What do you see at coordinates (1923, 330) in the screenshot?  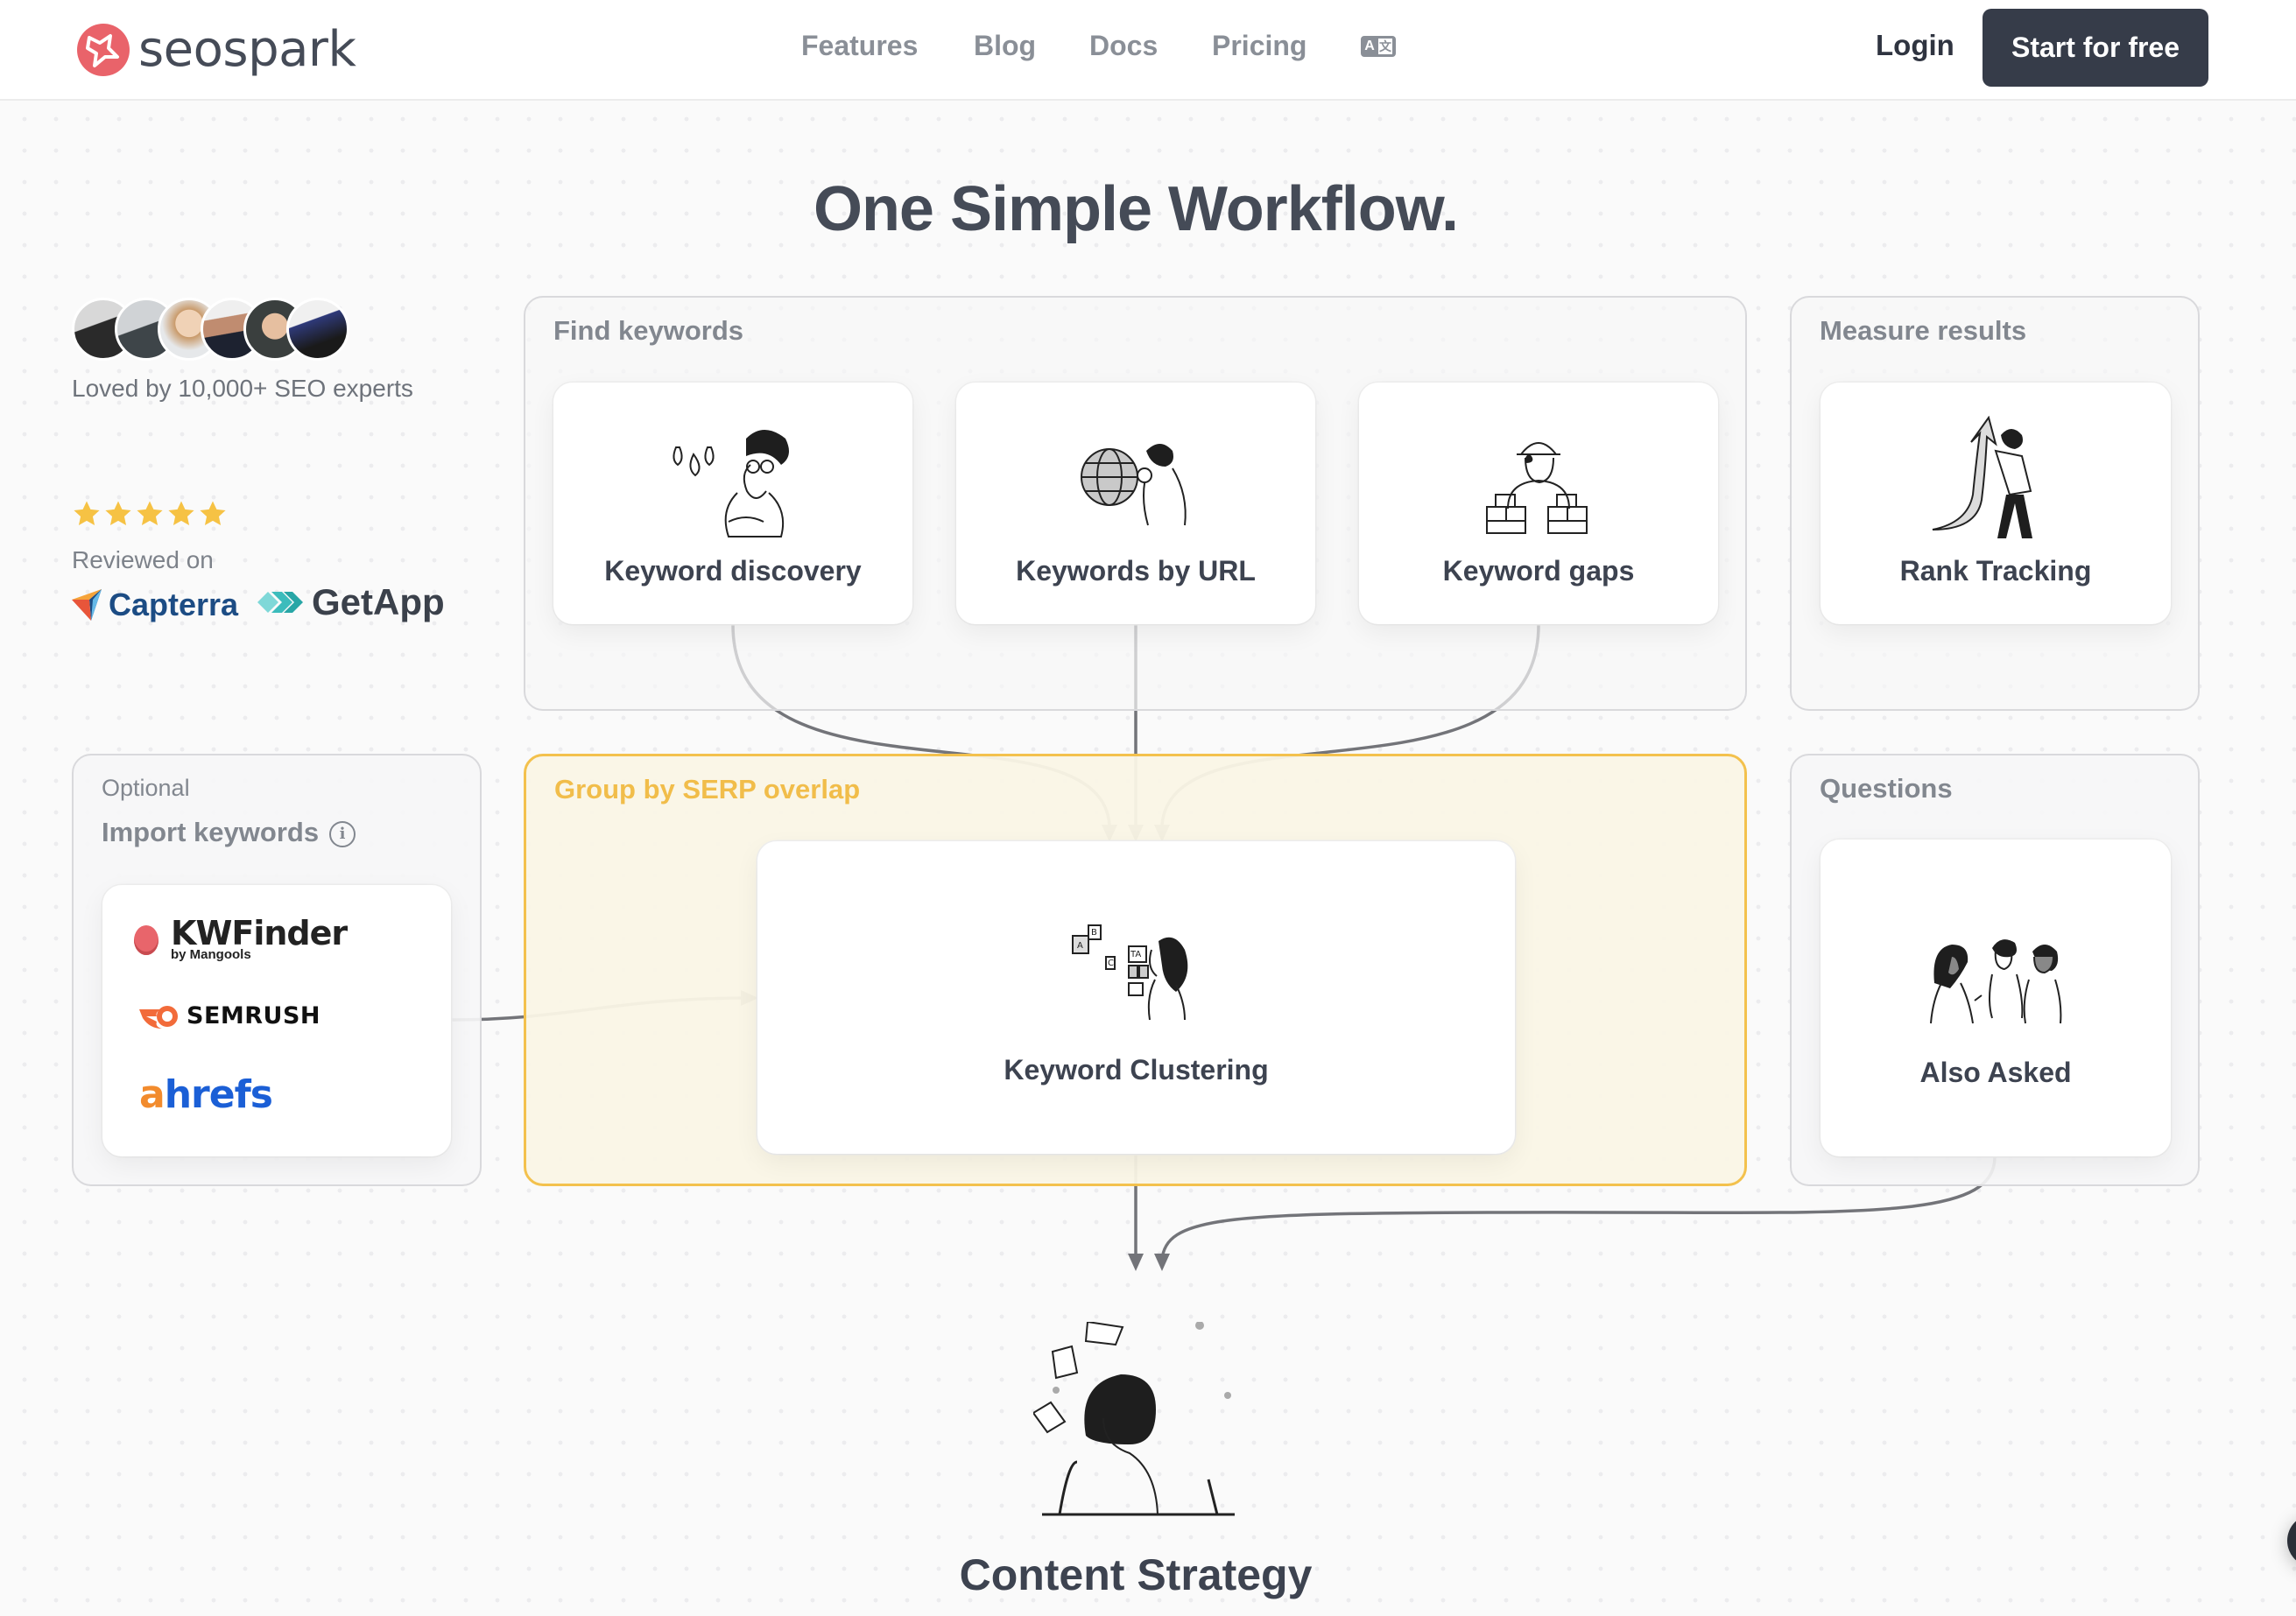 I see `panel-title: Measure results` at bounding box center [1923, 330].